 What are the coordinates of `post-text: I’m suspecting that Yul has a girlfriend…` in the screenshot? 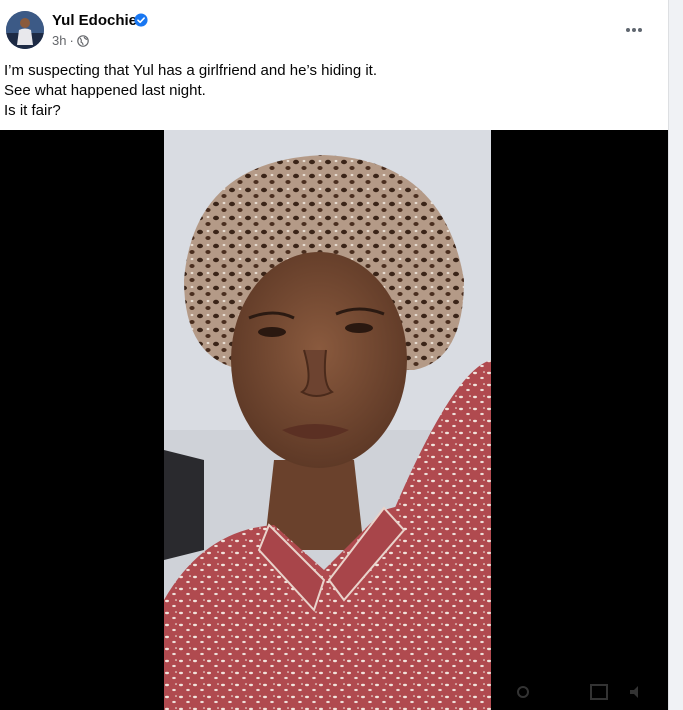 It's located at (329, 91).